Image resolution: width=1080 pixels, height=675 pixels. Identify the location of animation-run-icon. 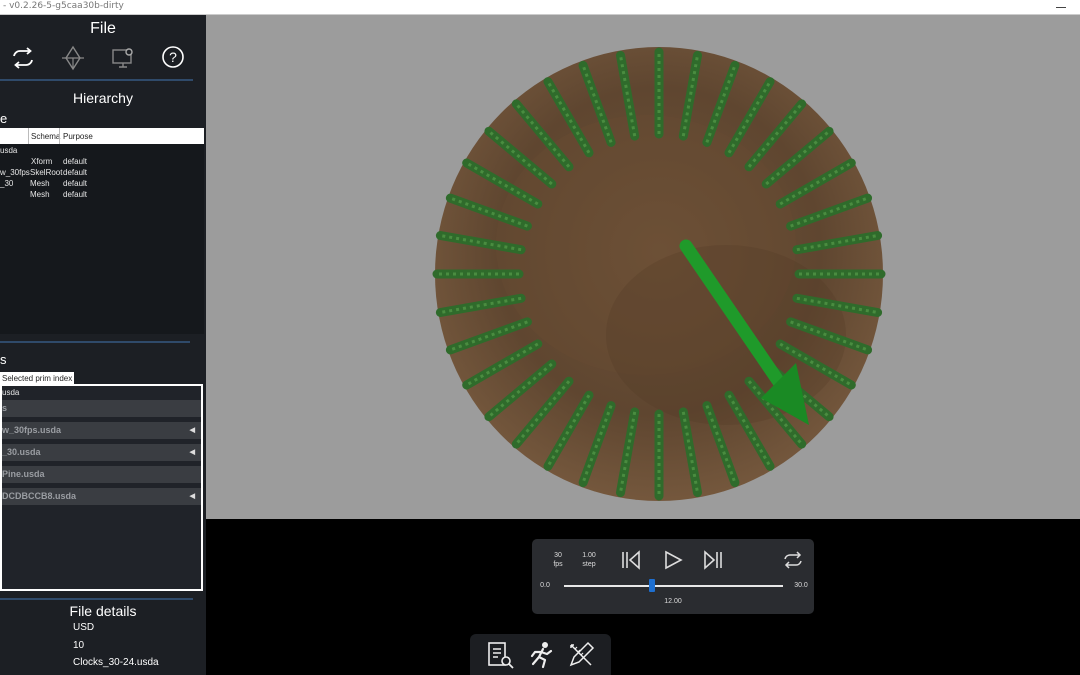
(541, 655).